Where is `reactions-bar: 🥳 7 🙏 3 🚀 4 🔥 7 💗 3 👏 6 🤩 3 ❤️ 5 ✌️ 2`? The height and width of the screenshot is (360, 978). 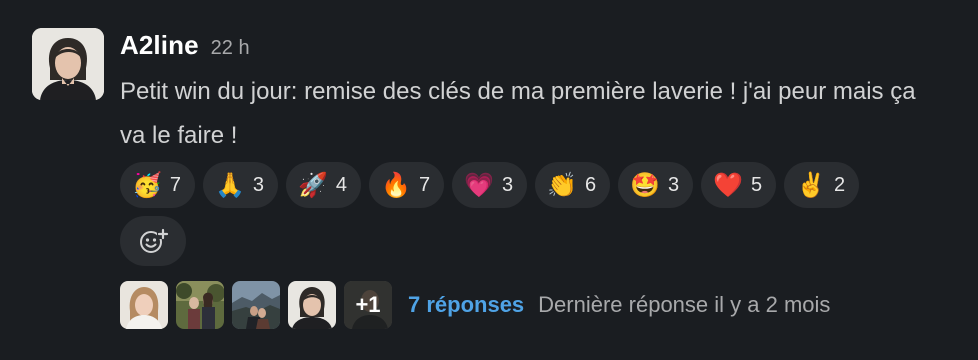 reactions-bar: 🥳 7 🙏 3 🚀 4 🔥 7 💗 3 👏 6 🤩 3 ❤️ 5 ✌️ 2 is located at coordinates (490, 185).